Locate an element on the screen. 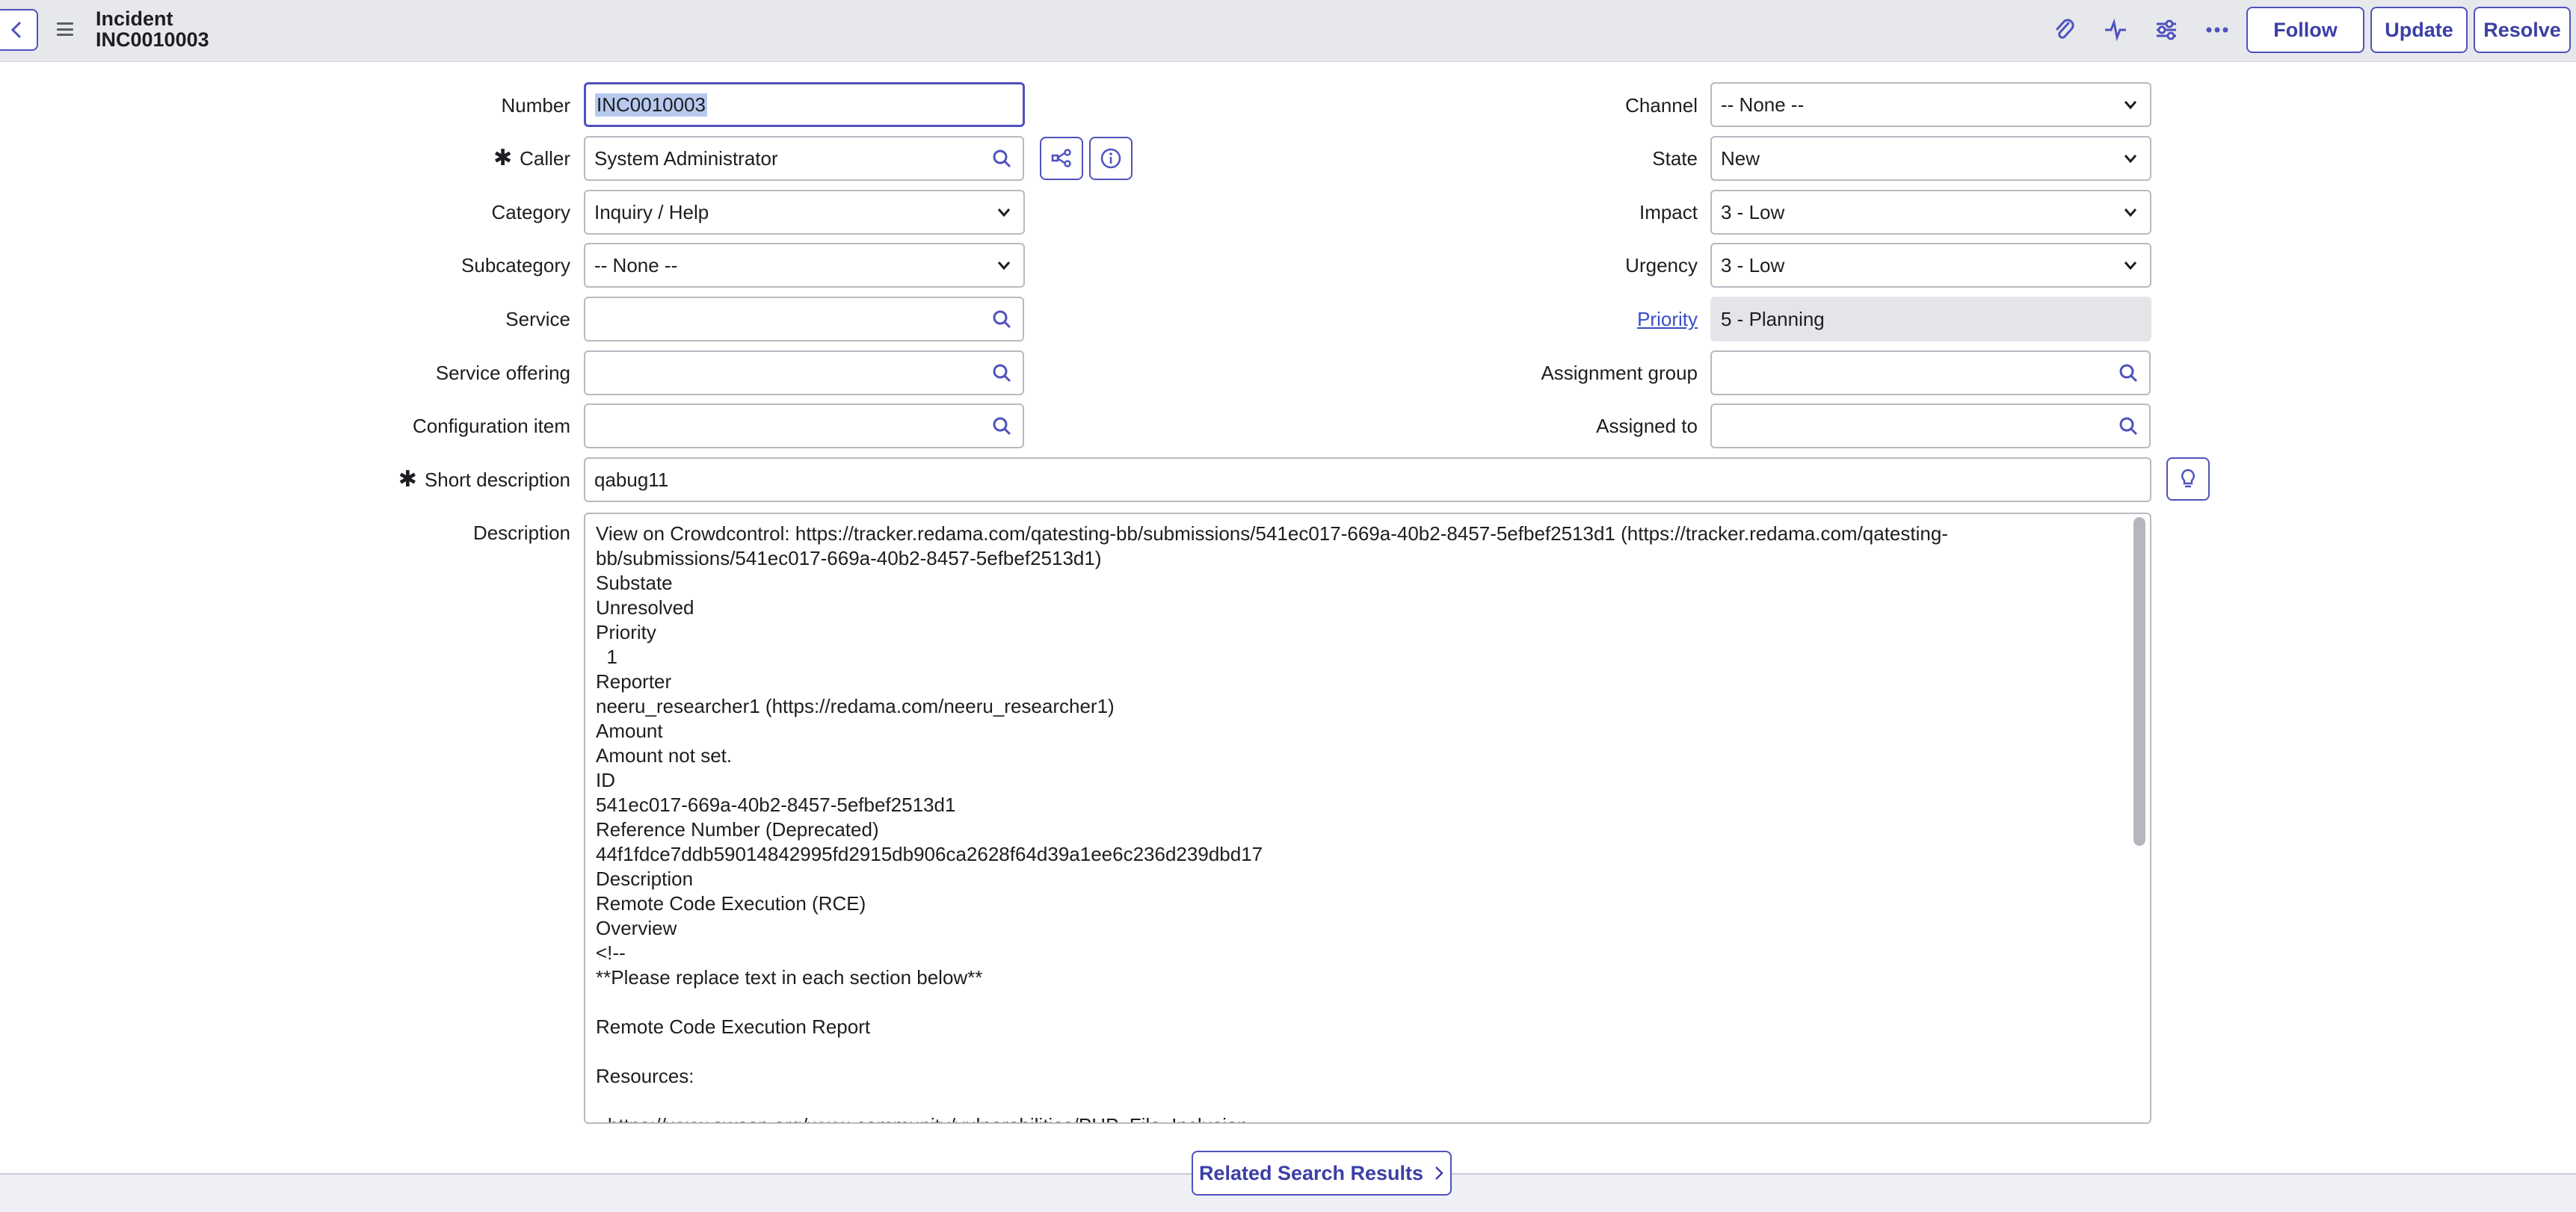 This screenshot has width=2576, height=1212. caller-value: System Administrator is located at coordinates (686, 158).